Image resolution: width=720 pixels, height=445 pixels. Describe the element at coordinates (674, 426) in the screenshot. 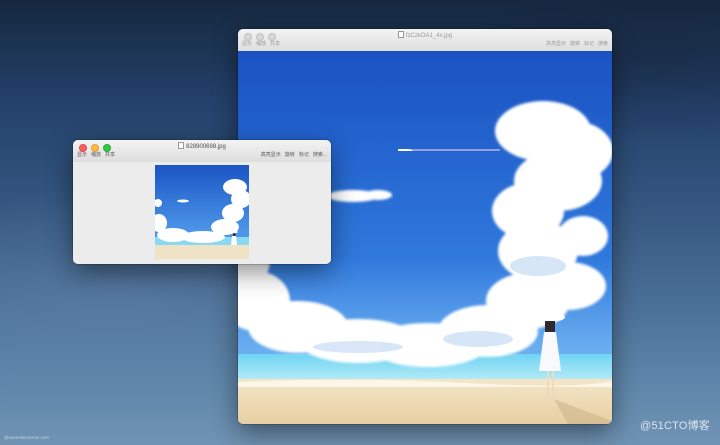

I see `watermark-right: @51CTO博客` at that location.